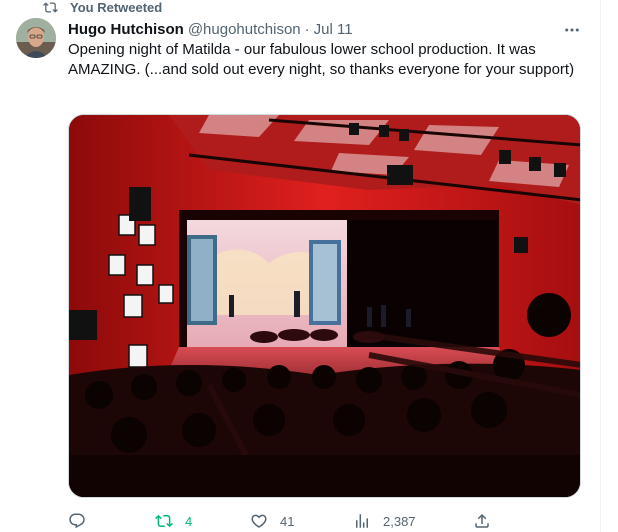 This screenshot has width=618, height=532. Describe the element at coordinates (36, 38) in the screenshot. I see `avatar` at that location.